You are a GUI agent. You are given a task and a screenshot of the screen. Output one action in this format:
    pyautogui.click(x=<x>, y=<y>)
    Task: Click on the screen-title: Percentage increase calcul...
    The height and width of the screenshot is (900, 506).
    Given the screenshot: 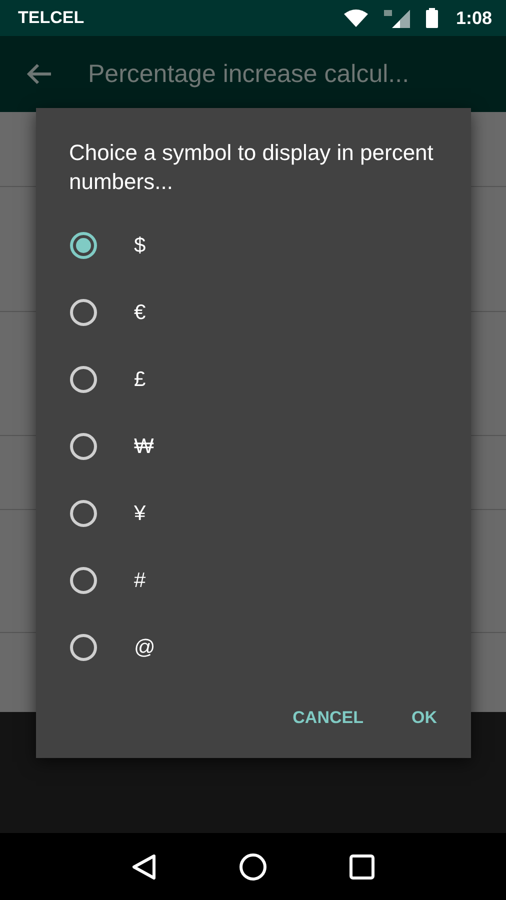 What is the action you would take?
    pyautogui.click(x=249, y=74)
    